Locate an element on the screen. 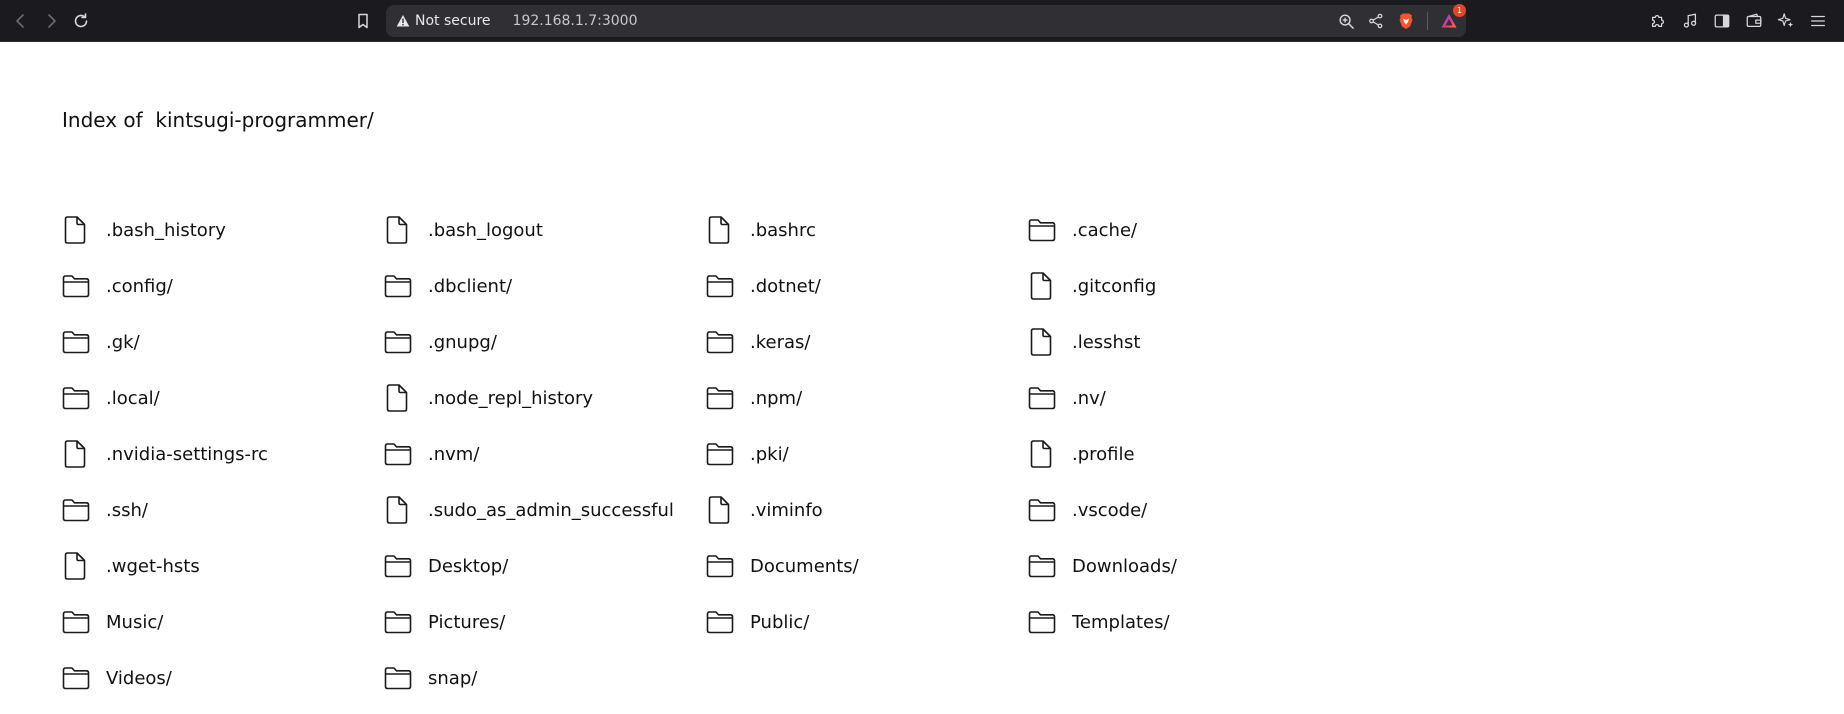  entry-name: Public/ is located at coordinates (780, 622).